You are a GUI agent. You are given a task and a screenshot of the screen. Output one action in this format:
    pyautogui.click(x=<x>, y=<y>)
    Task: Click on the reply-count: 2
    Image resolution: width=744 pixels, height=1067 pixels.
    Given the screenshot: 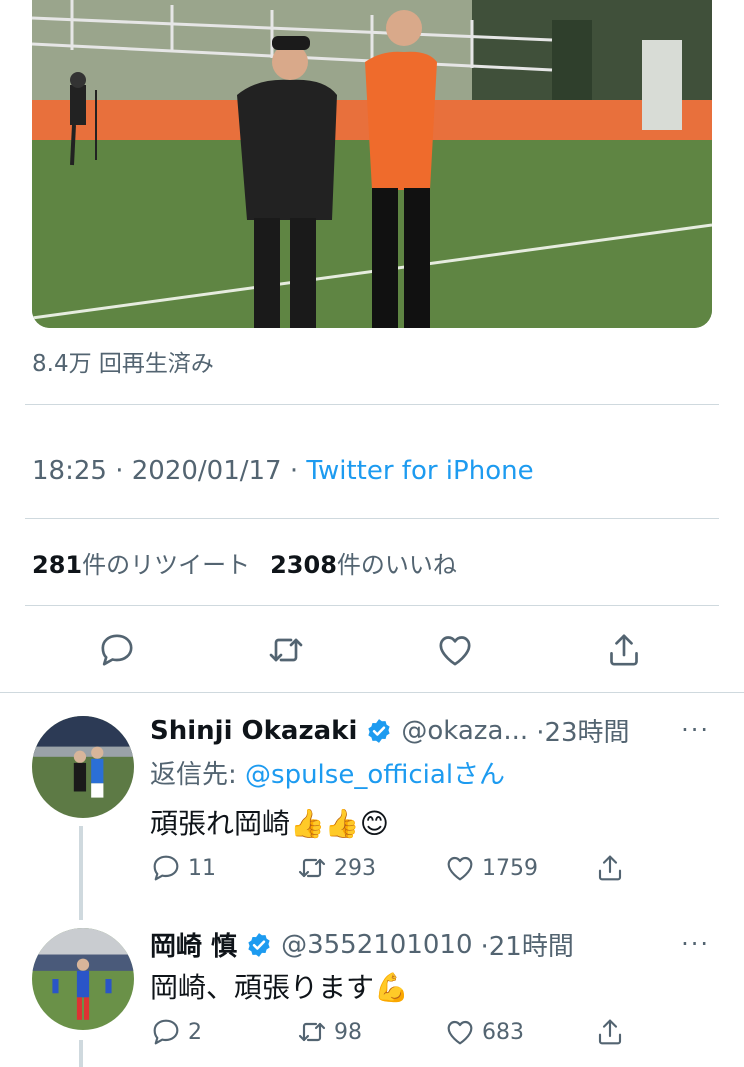 What is the action you would take?
    pyautogui.click(x=195, y=1032)
    